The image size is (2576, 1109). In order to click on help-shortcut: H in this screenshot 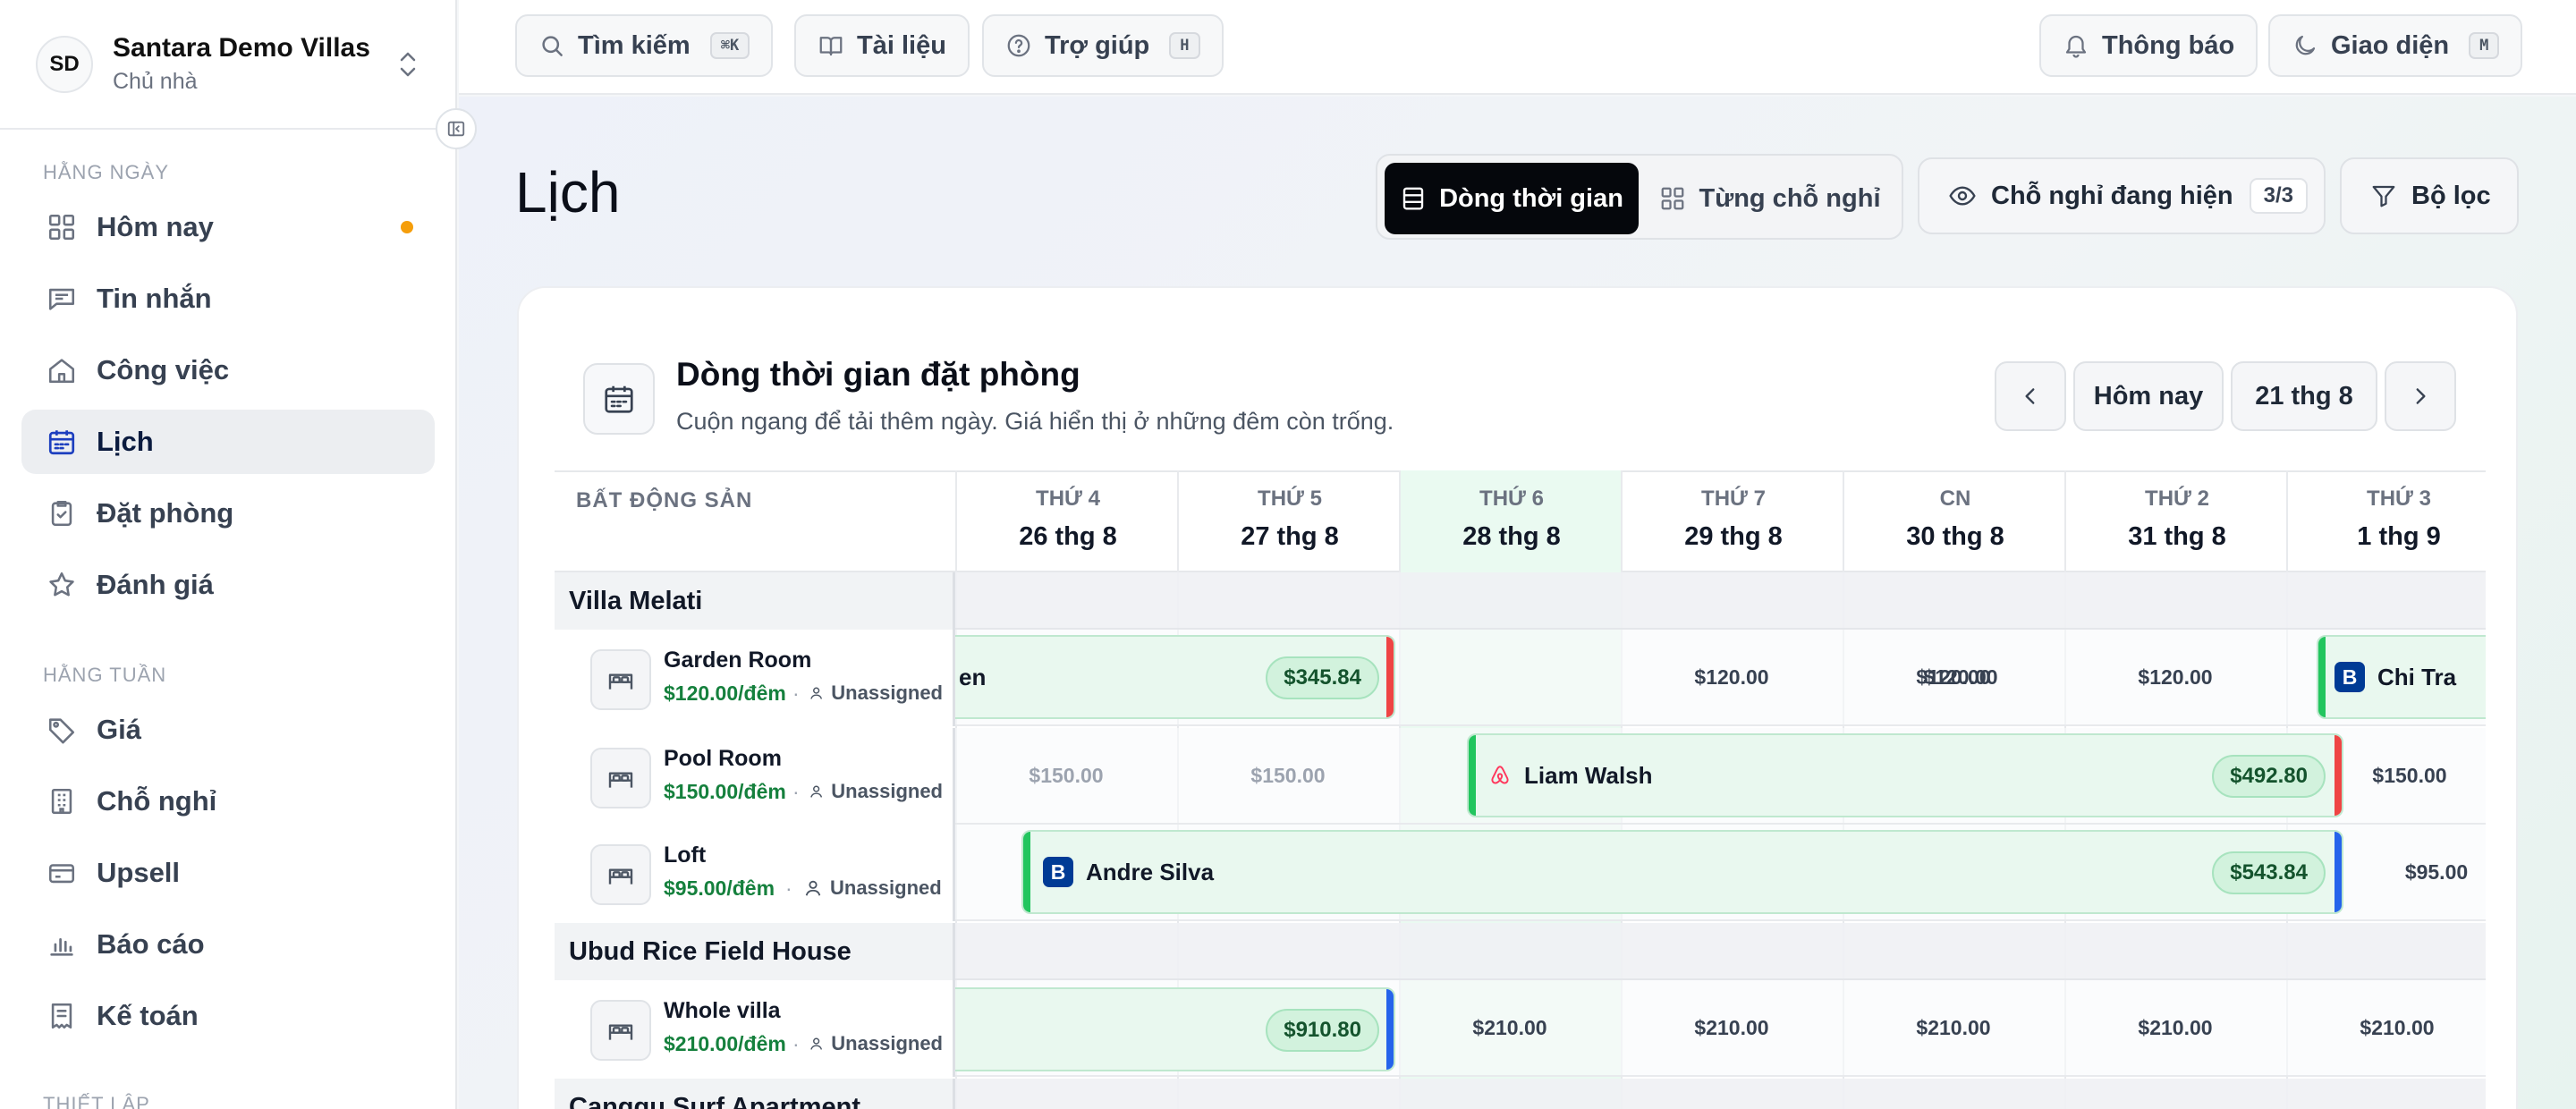, I will do `click(1184, 45)`.